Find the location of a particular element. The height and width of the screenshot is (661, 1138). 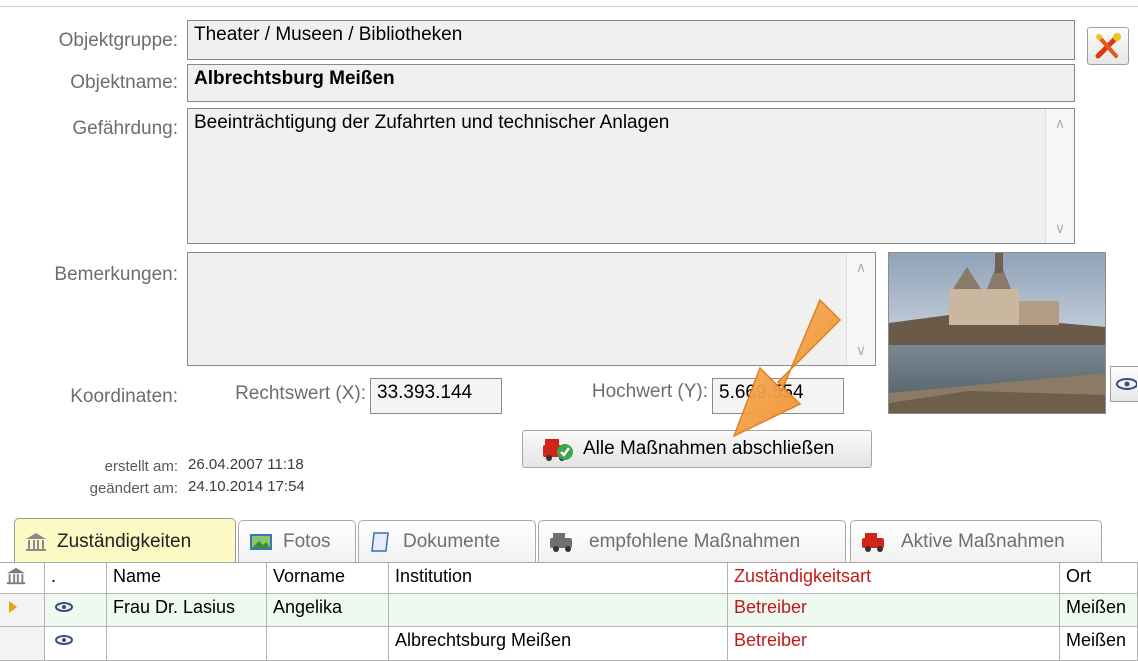

cell-name is located at coordinates (187, 644).